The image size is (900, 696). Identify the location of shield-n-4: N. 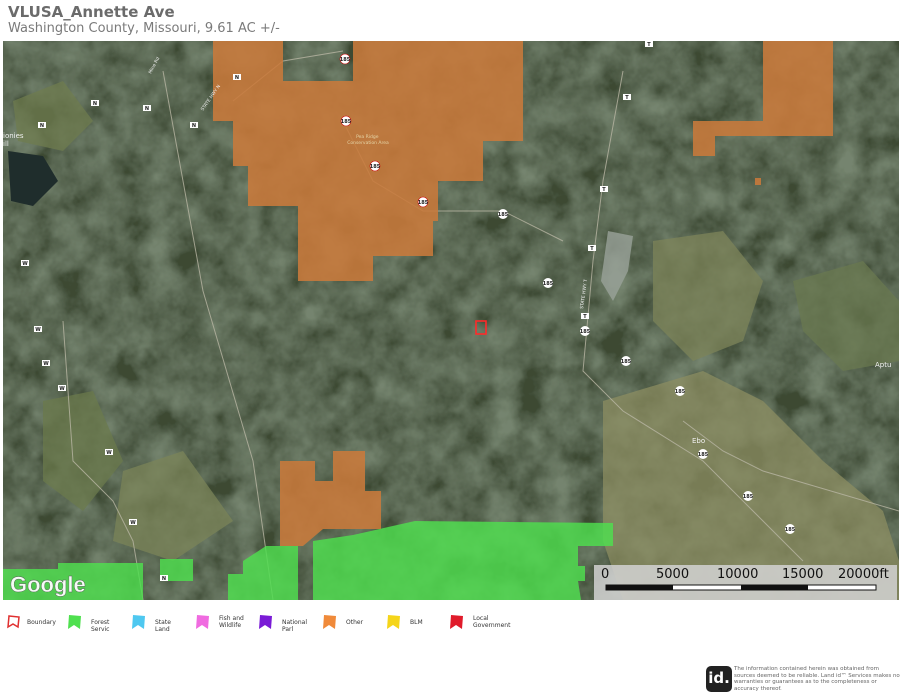
(42, 125).